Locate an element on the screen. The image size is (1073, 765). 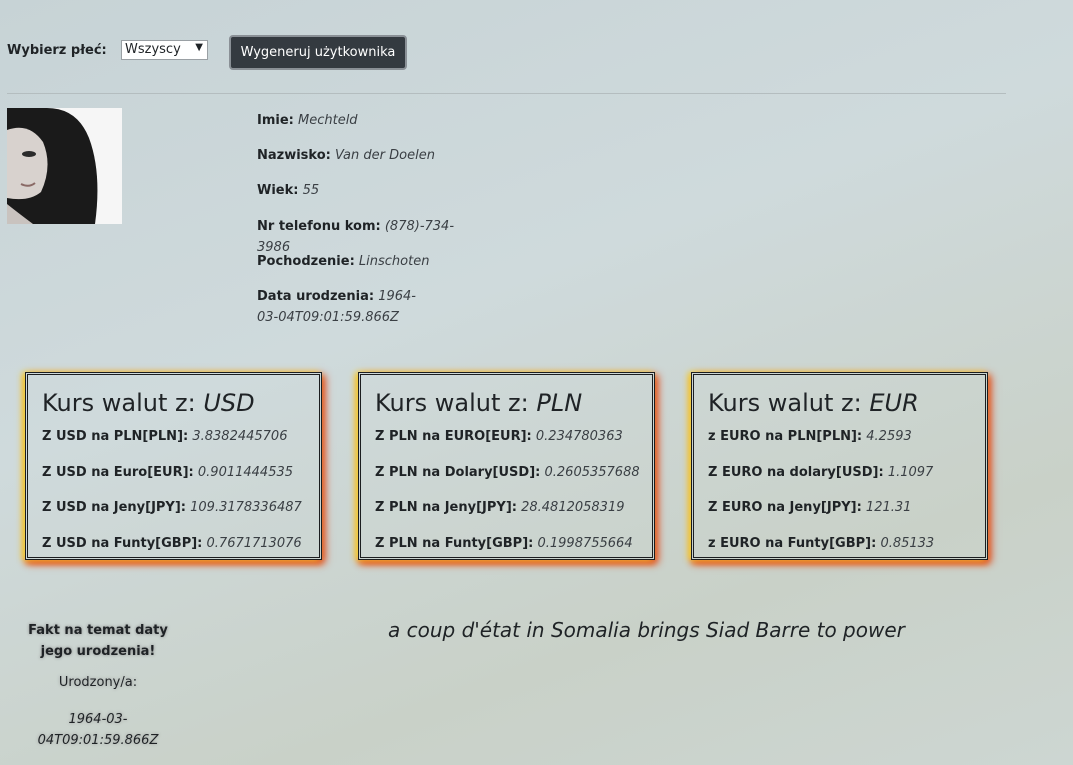
rates-card-title: Kurs walut z: EUR is located at coordinates (813, 403).